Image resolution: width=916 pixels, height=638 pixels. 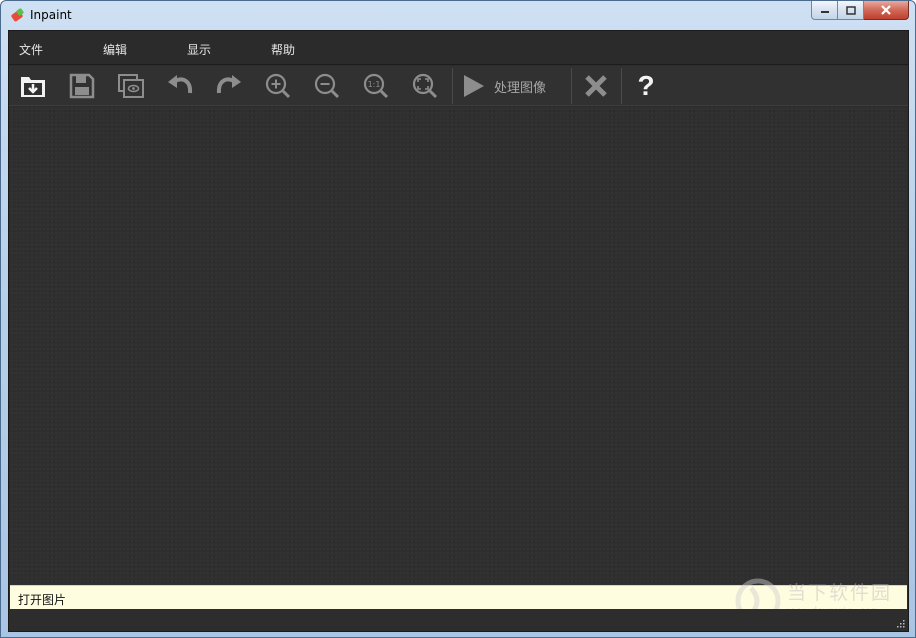 I want to click on zoom-out-button, so click(x=327, y=86).